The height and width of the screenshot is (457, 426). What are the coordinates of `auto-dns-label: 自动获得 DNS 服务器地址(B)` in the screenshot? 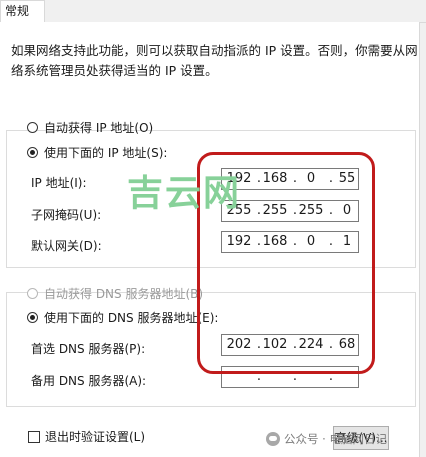 It's located at (124, 294).